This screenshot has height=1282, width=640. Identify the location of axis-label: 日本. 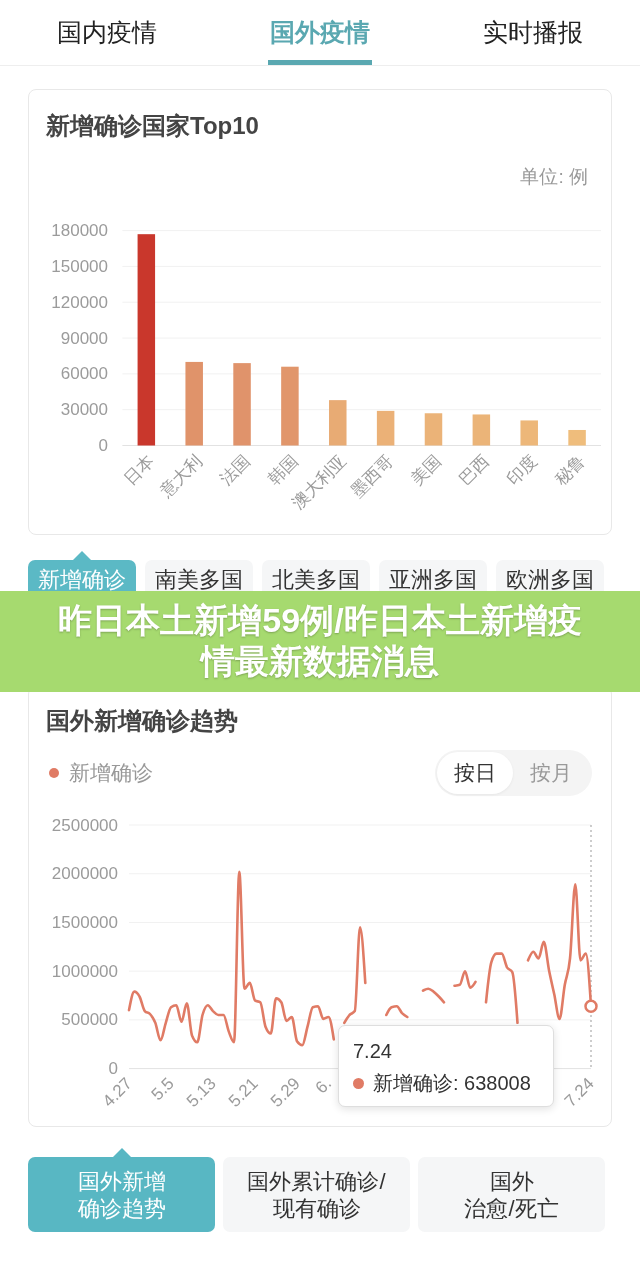
(139, 470).